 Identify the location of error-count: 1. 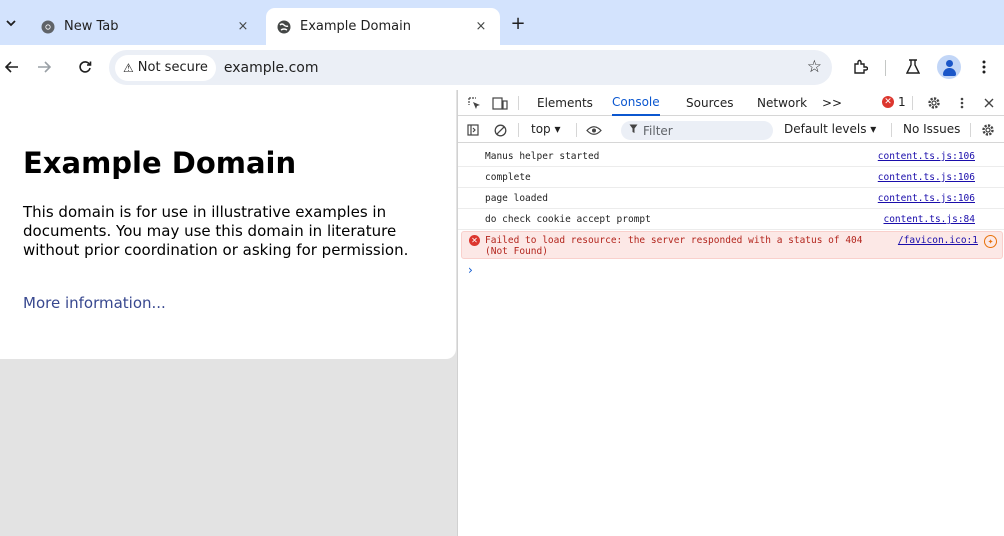
(902, 102).